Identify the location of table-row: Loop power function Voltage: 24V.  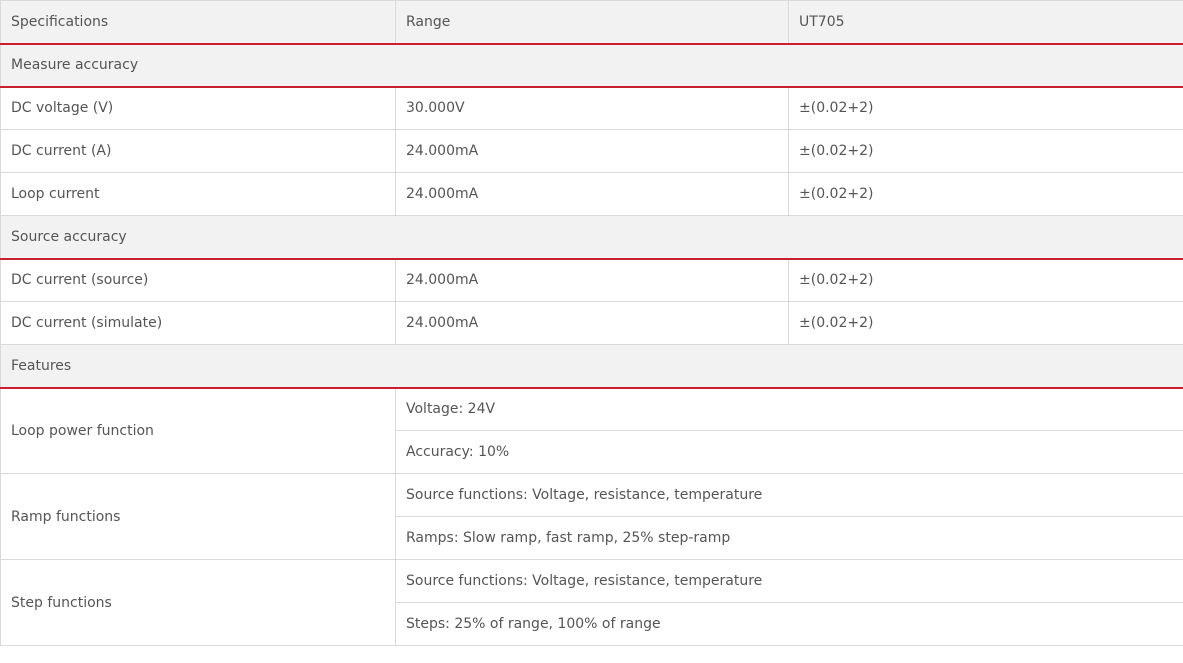
(591, 430).